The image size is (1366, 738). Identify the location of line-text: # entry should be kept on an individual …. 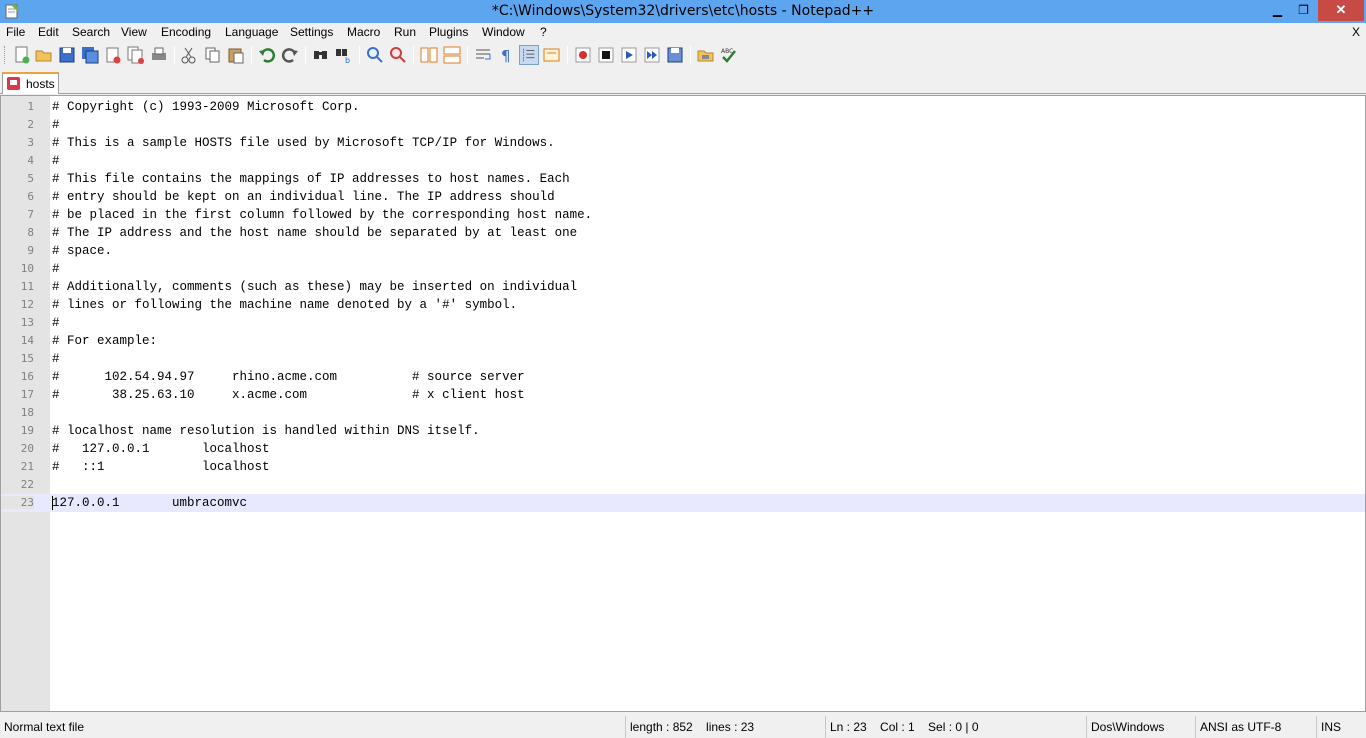
(303, 197).